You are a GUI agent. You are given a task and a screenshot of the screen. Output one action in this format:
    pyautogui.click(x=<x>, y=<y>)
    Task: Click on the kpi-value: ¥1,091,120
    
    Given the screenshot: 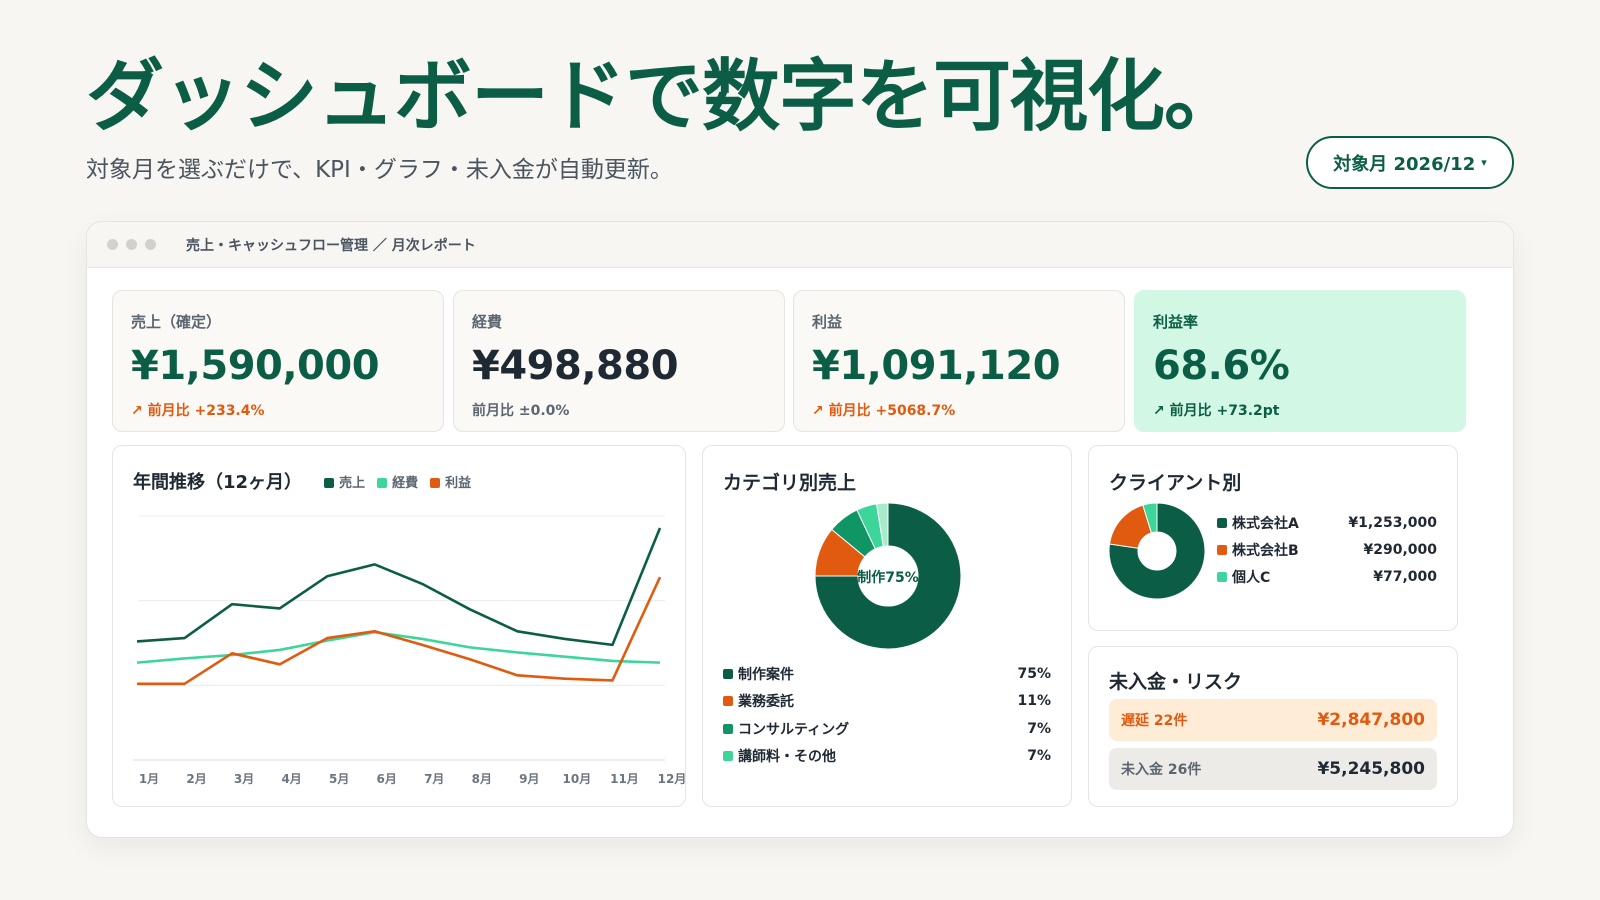 What is the action you would take?
    pyautogui.click(x=936, y=366)
    